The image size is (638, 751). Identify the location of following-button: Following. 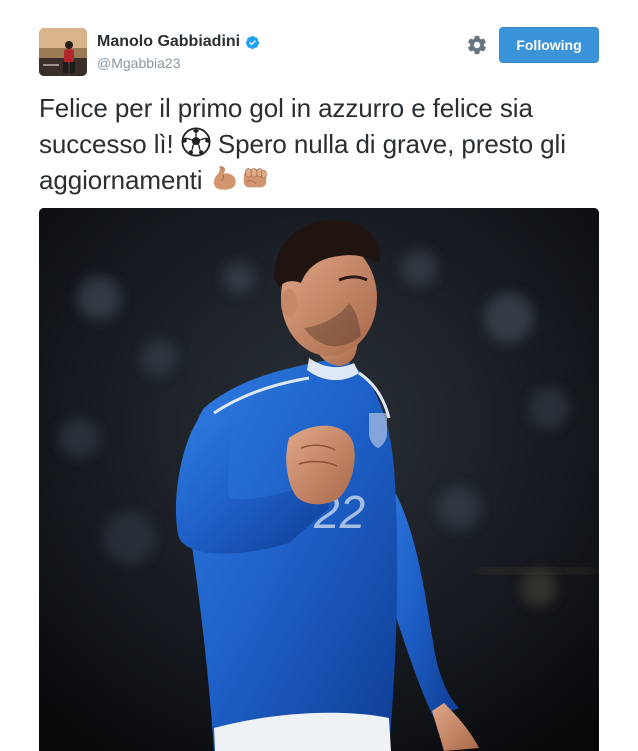
(549, 45).